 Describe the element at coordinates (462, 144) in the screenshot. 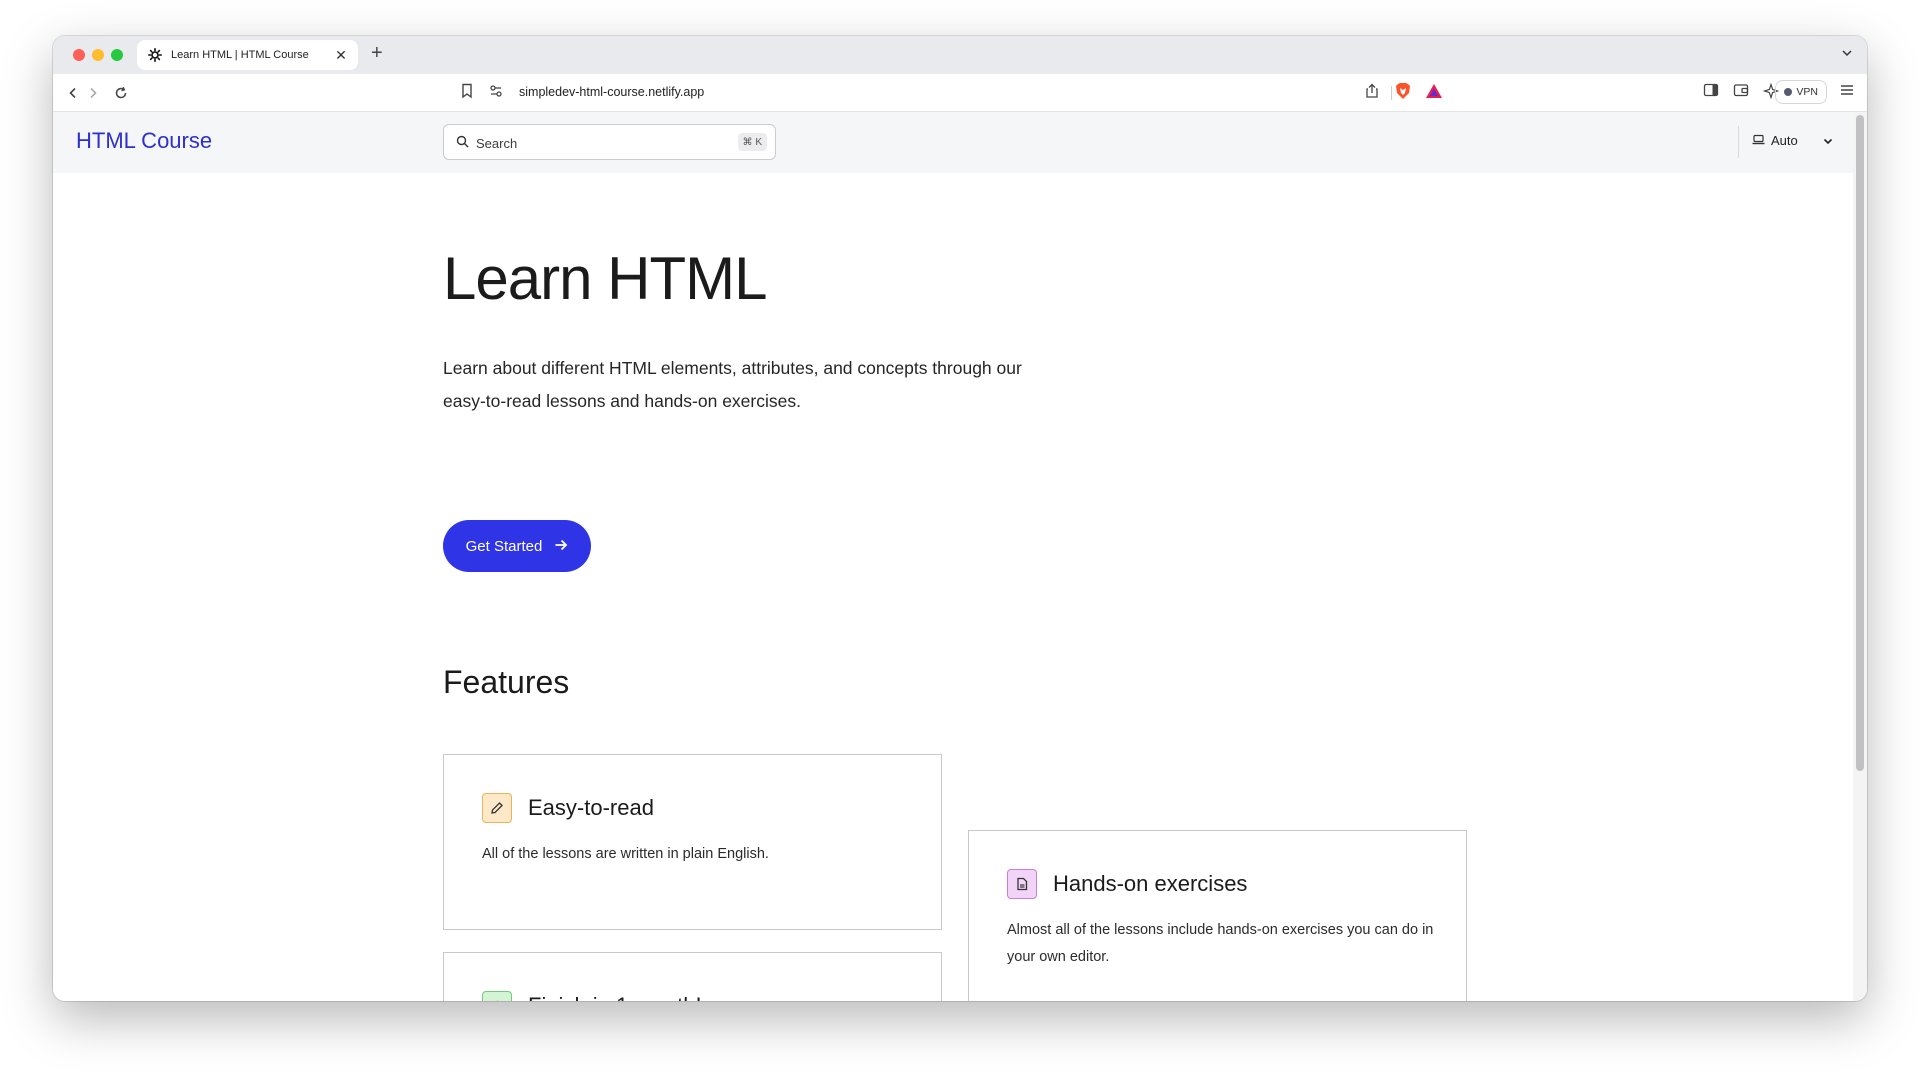

I see `search-icon` at that location.